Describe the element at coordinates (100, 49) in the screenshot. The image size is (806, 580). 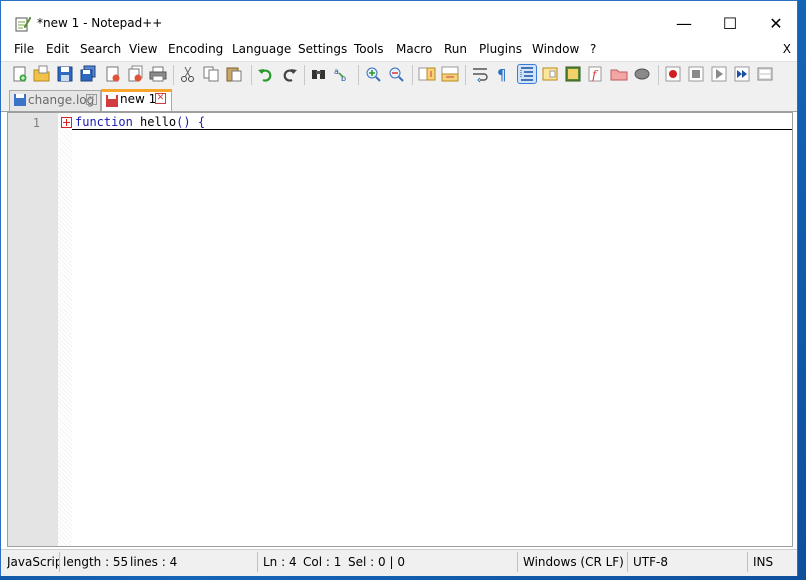
I see `menu-search: Search` at that location.